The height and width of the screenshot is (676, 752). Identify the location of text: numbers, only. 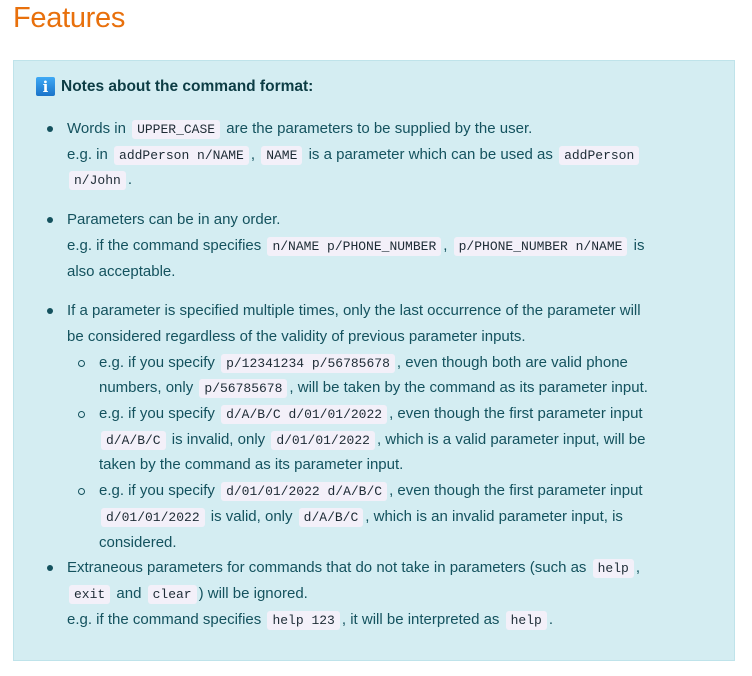
(148, 388).